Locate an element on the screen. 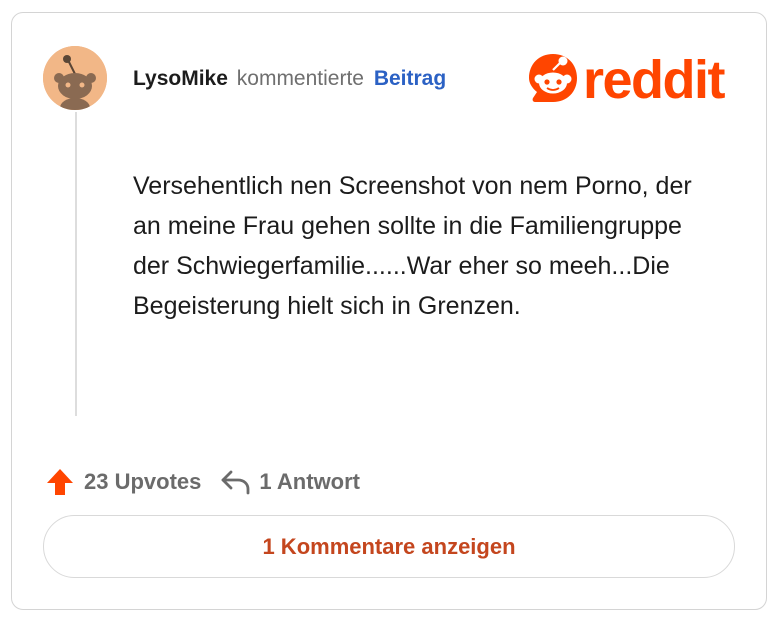  thread-line is located at coordinates (76, 264).